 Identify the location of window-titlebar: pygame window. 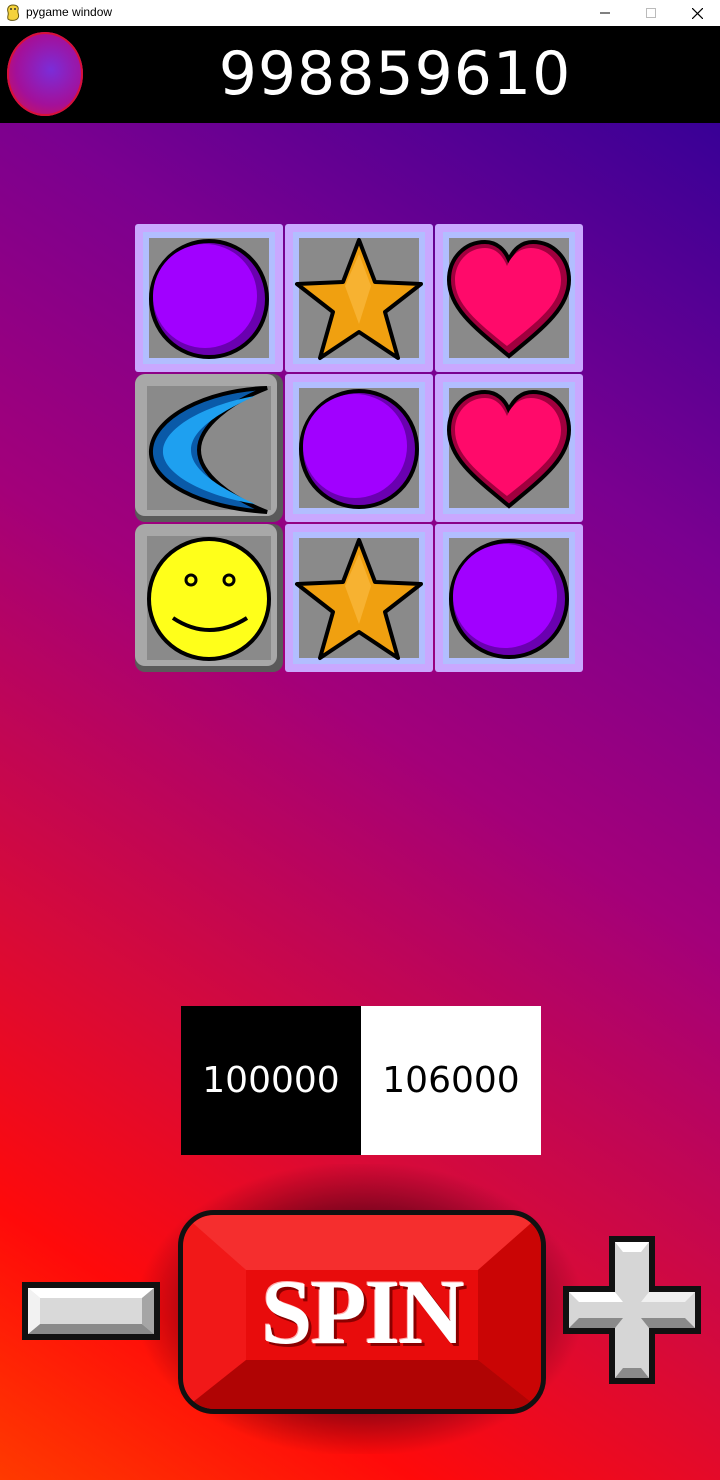
(360, 13).